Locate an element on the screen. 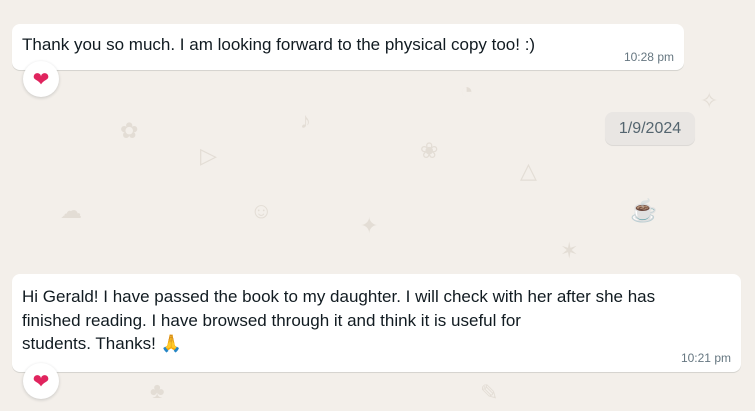 The width and height of the screenshot is (755, 411). doodle-icon: ☺ is located at coordinates (261, 210).